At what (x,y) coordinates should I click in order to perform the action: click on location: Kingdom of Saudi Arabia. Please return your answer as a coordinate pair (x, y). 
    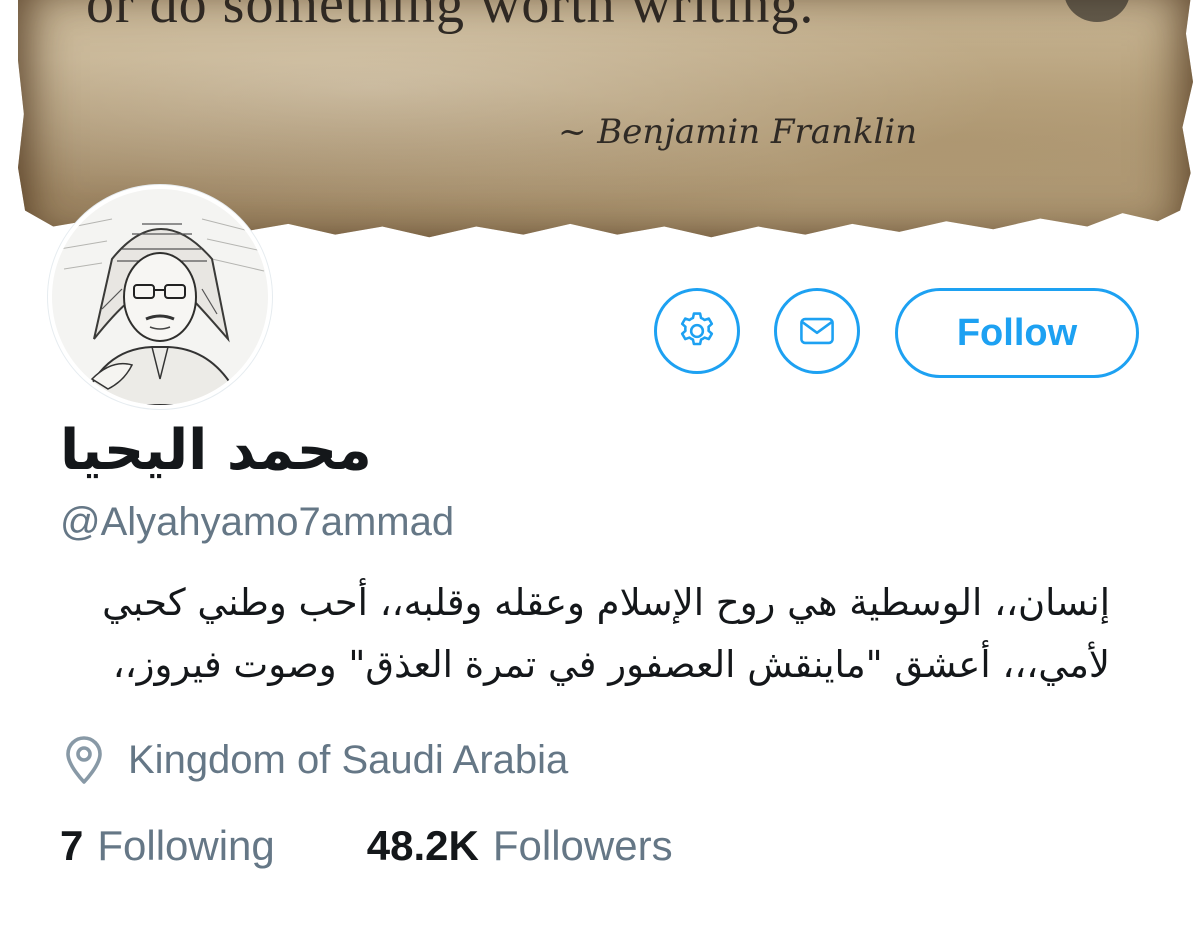
    Looking at the image, I should click on (314, 760).